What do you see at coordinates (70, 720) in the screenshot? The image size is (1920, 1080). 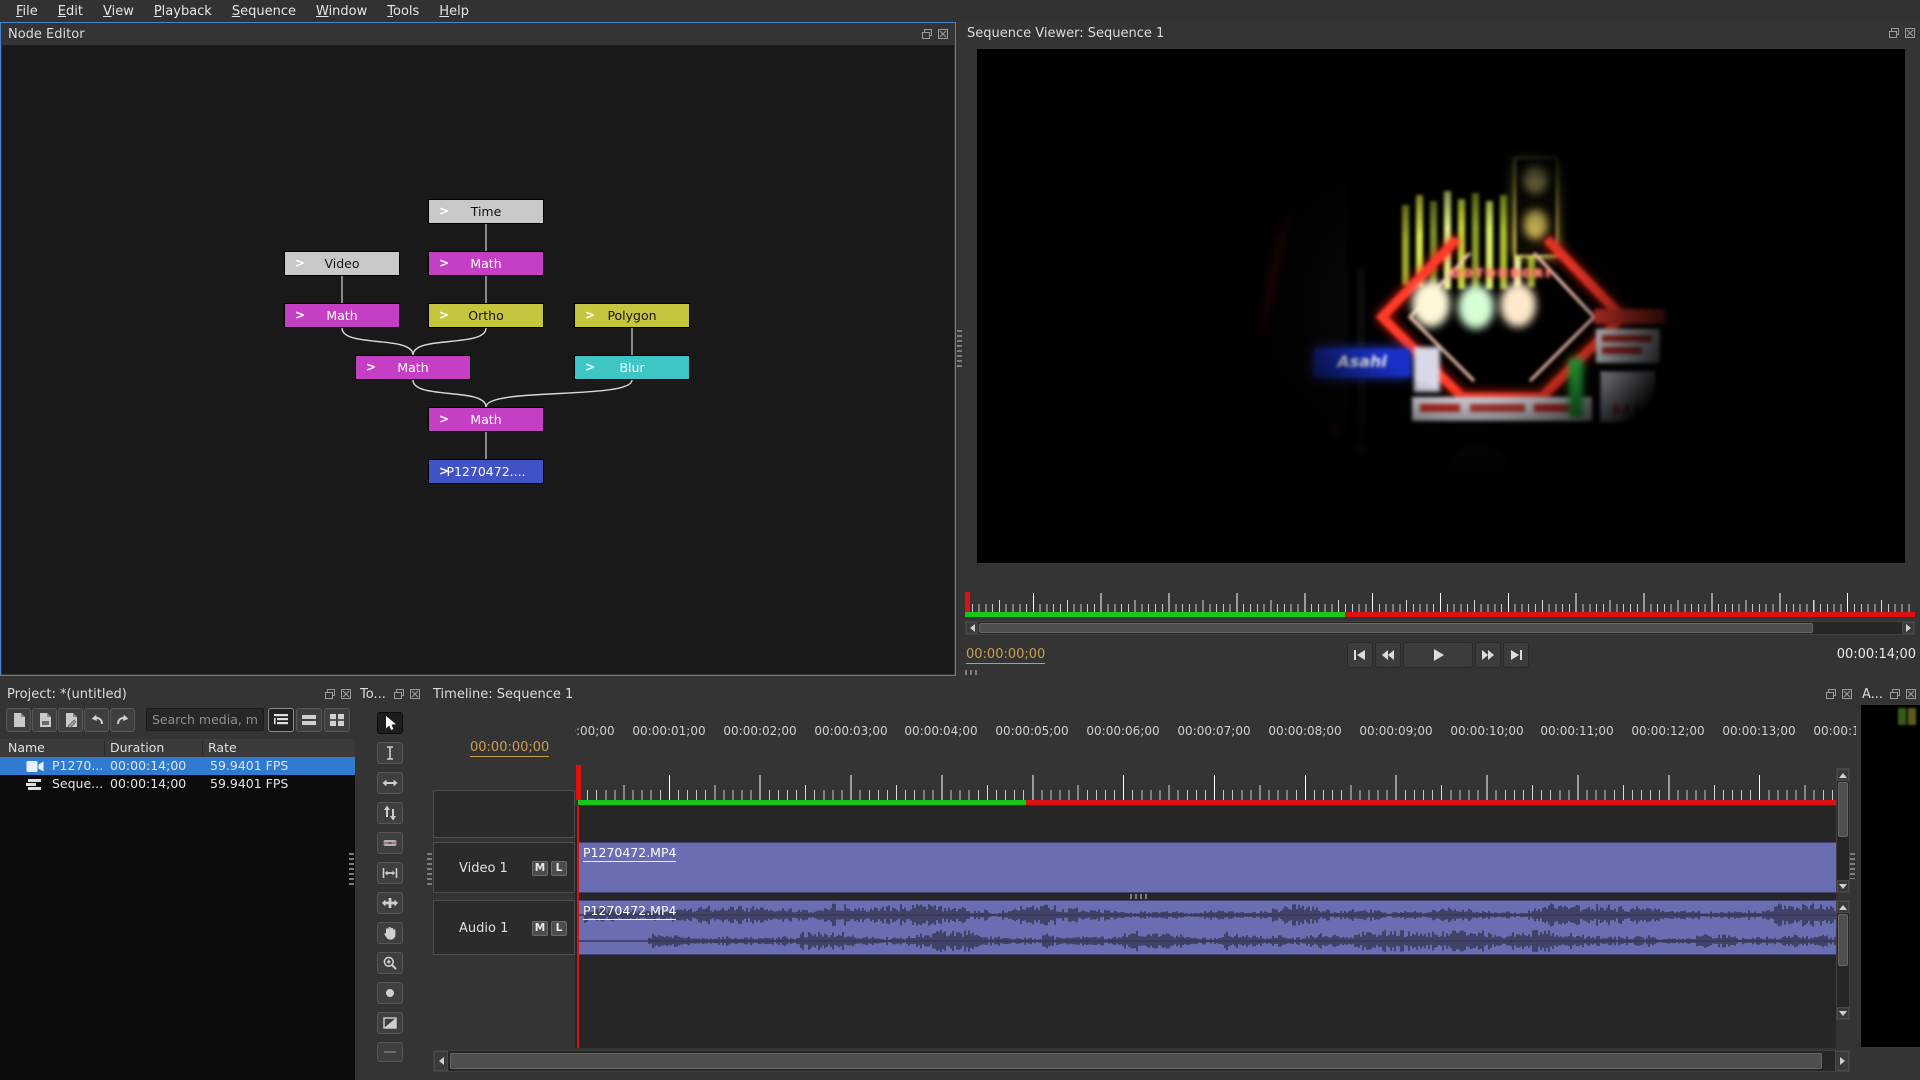 I see `save-project-button` at bounding box center [70, 720].